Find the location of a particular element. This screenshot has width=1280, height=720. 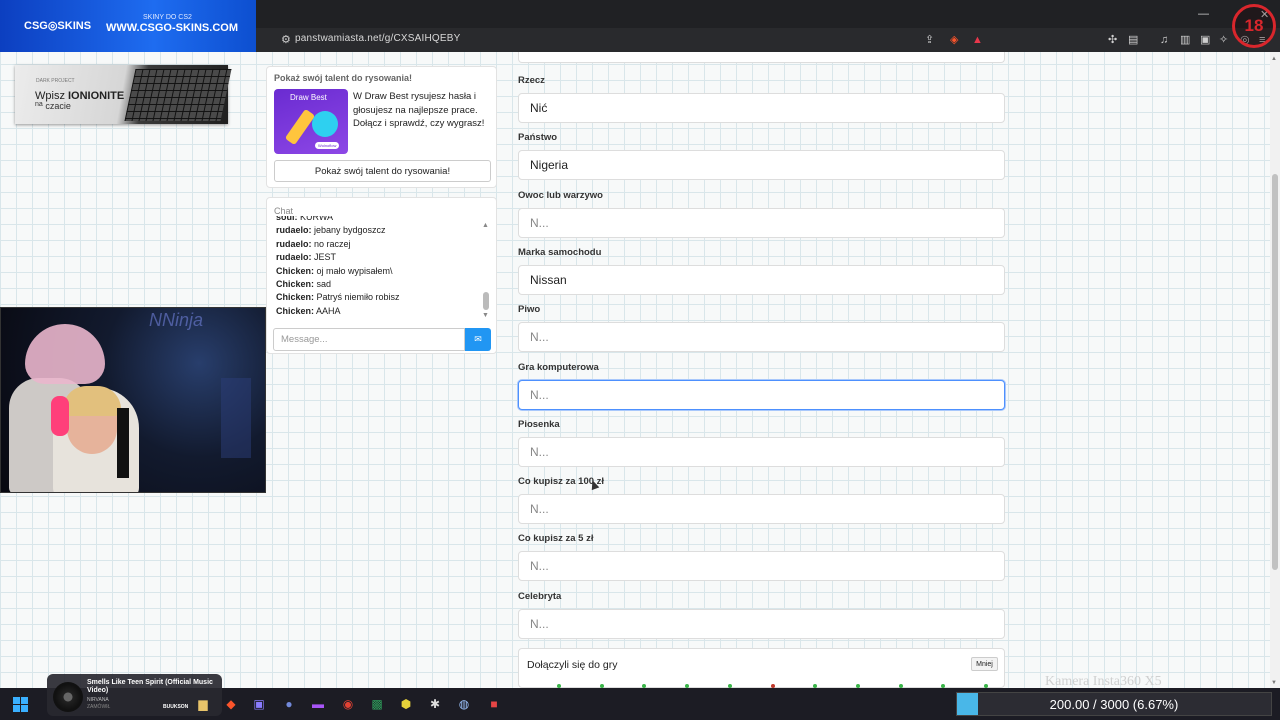

chat-scroll-up-icon: ▲ is located at coordinates (485, 225).